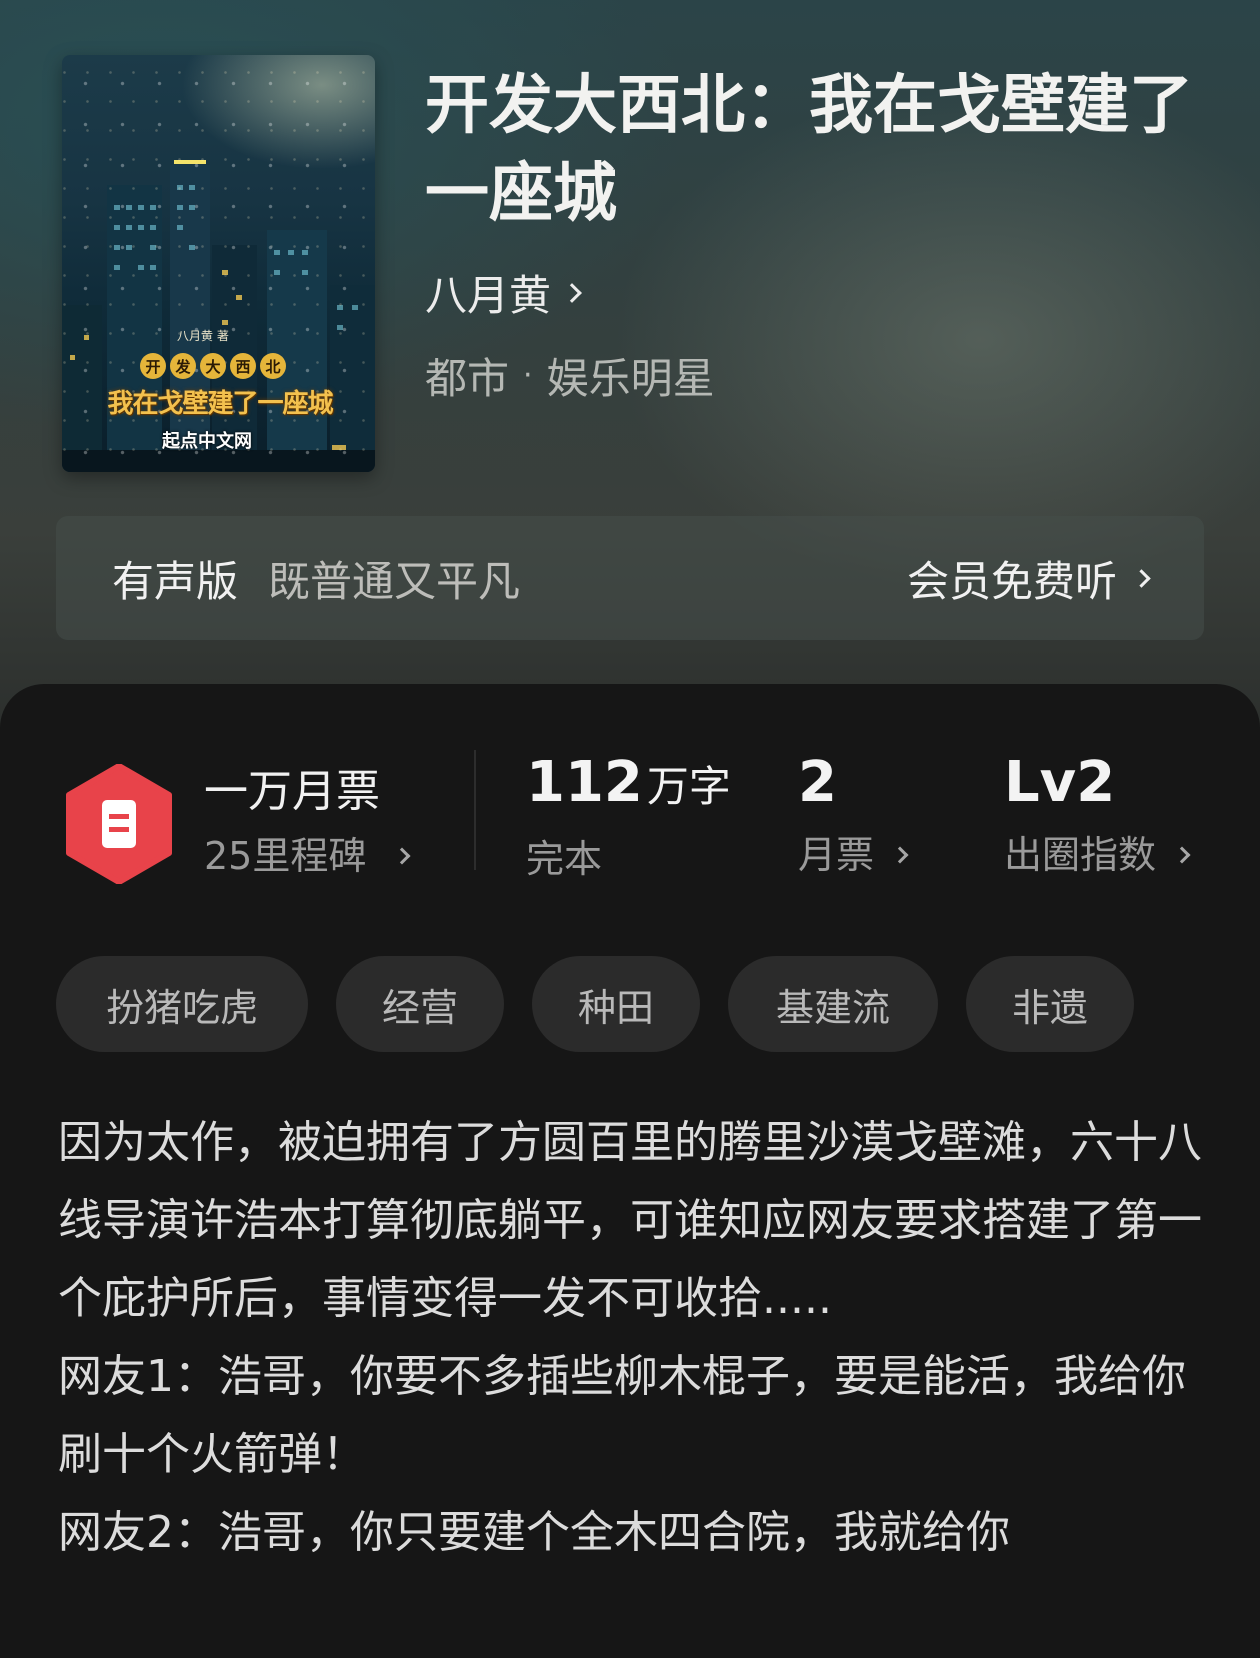 This screenshot has height=1658, width=1260. I want to click on monthly-ticket-label: 月票, so click(836, 855).